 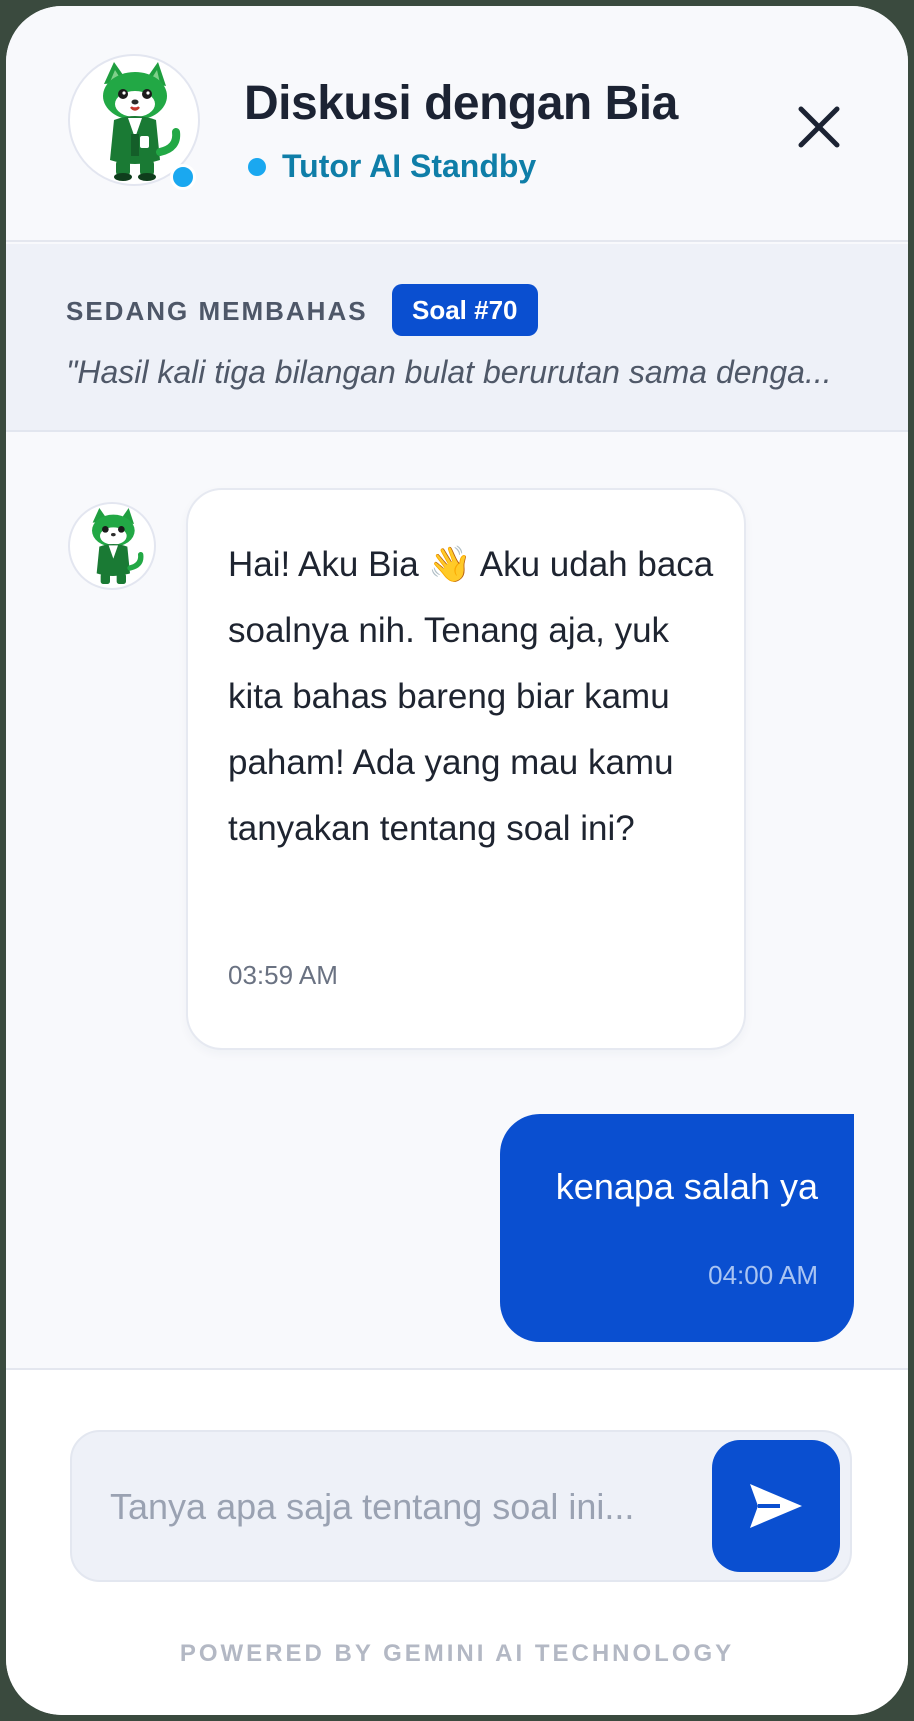 I want to click on close-icon, so click(x=819, y=127).